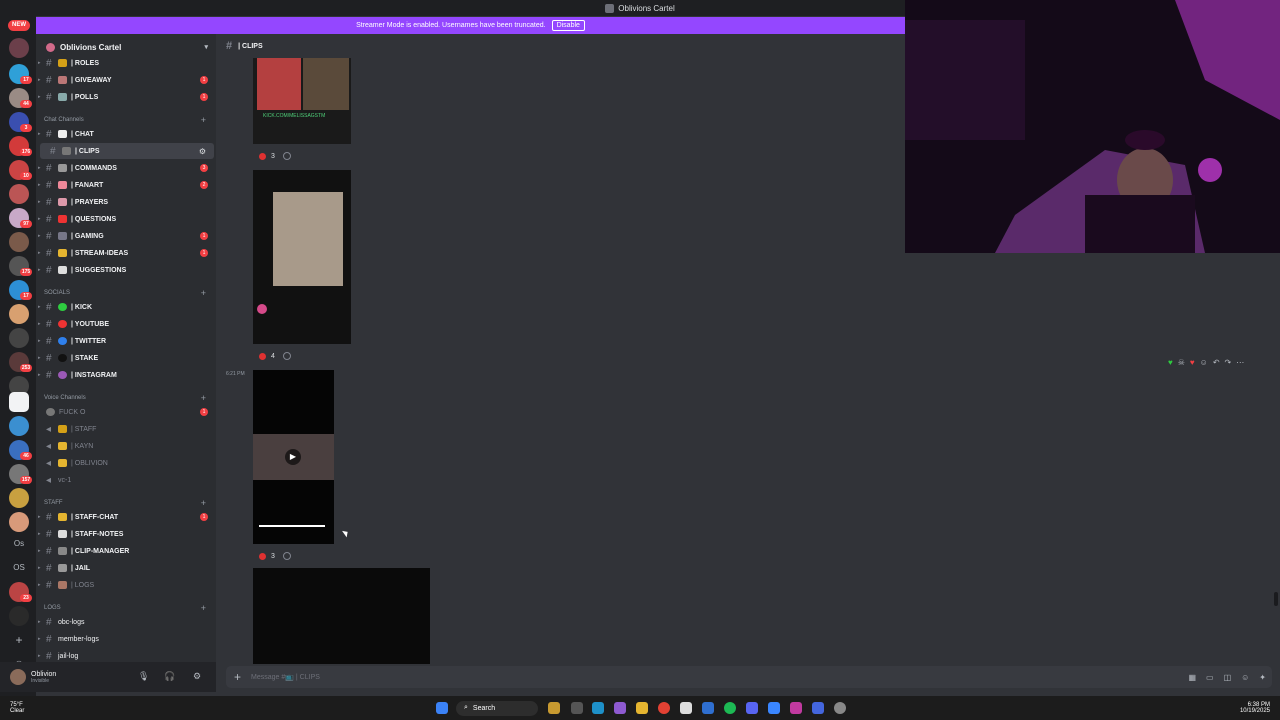  Describe the element at coordinates (620, 708) in the screenshot. I see `copilot-icon` at that location.